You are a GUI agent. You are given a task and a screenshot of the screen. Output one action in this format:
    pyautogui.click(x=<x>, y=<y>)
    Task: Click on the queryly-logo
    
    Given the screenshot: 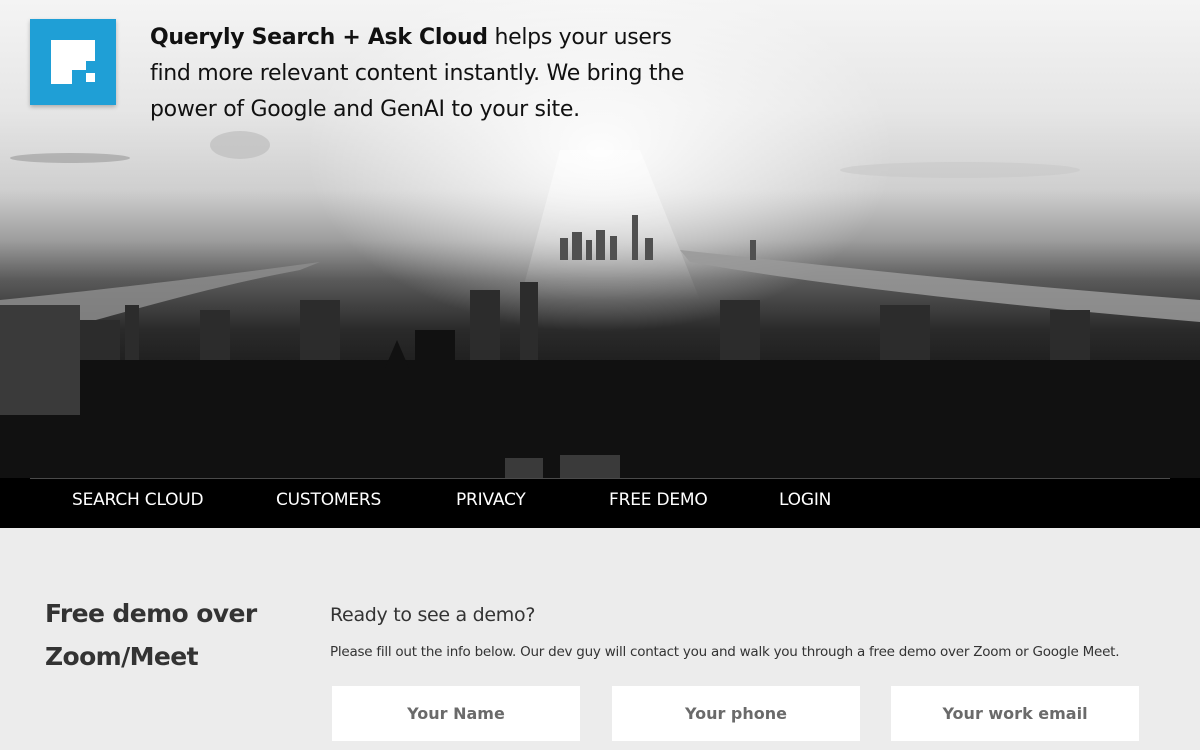 What is the action you would take?
    pyautogui.click(x=73, y=62)
    